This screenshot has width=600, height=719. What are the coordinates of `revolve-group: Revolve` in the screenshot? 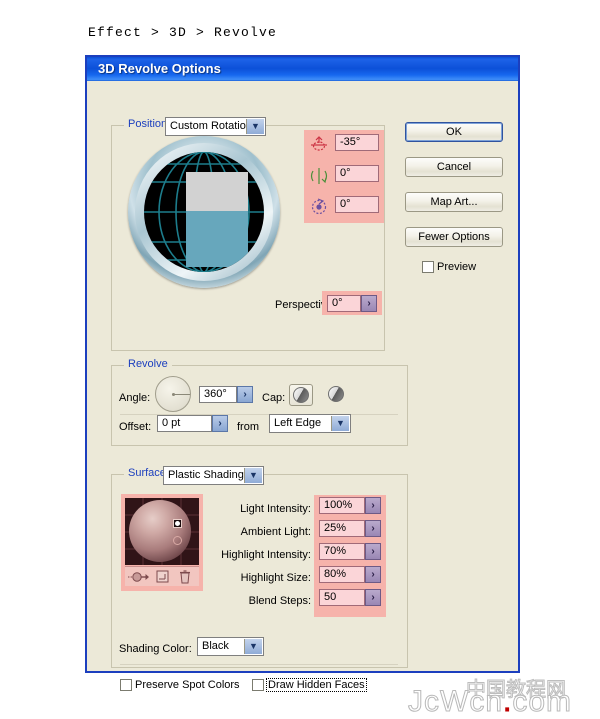 It's located at (259, 402).